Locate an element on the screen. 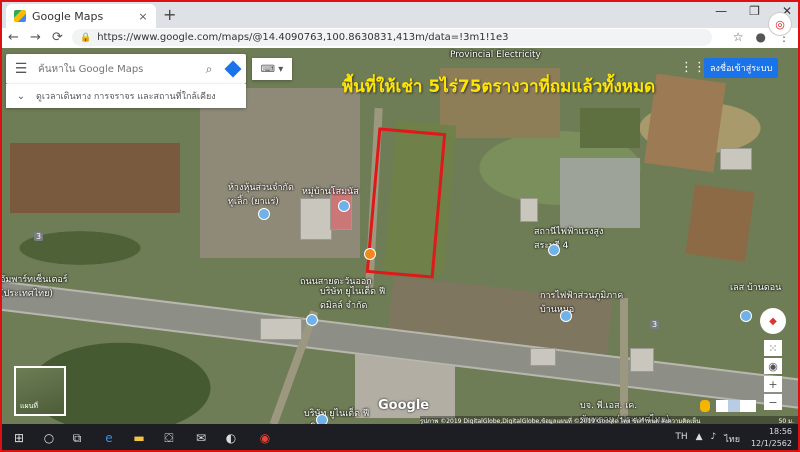 Image resolution: width=800 pixels, height=452 pixels. minimize-button: — is located at coordinates (721, 11).